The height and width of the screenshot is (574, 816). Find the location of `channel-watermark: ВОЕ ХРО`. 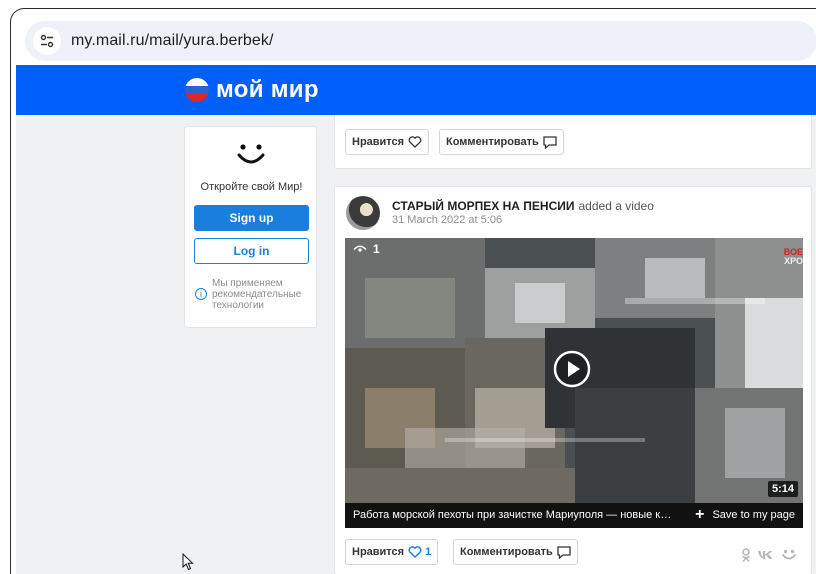

channel-watermark: ВОЕ ХРО is located at coordinates (793, 257).